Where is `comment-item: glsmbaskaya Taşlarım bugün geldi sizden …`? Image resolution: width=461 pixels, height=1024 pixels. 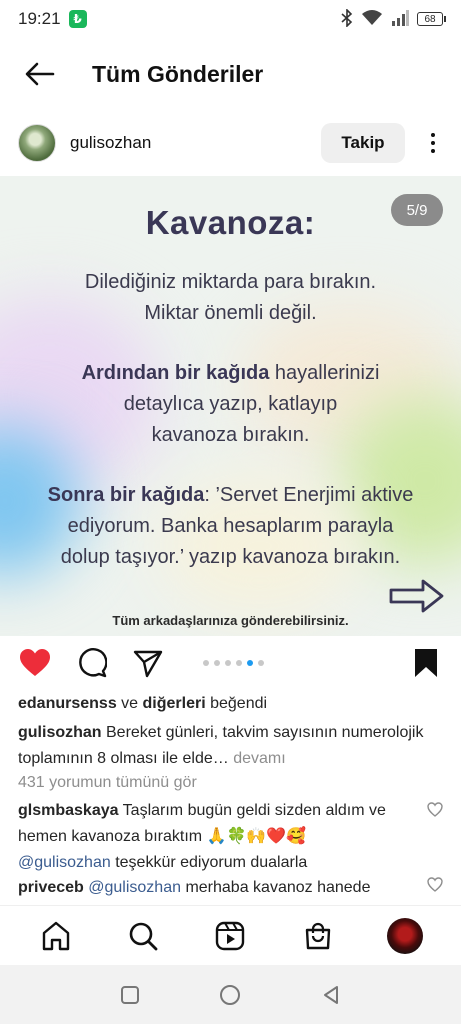 comment-item: glsmbaskaya Taşlarım bugün geldi sizden … is located at coordinates (218, 837).